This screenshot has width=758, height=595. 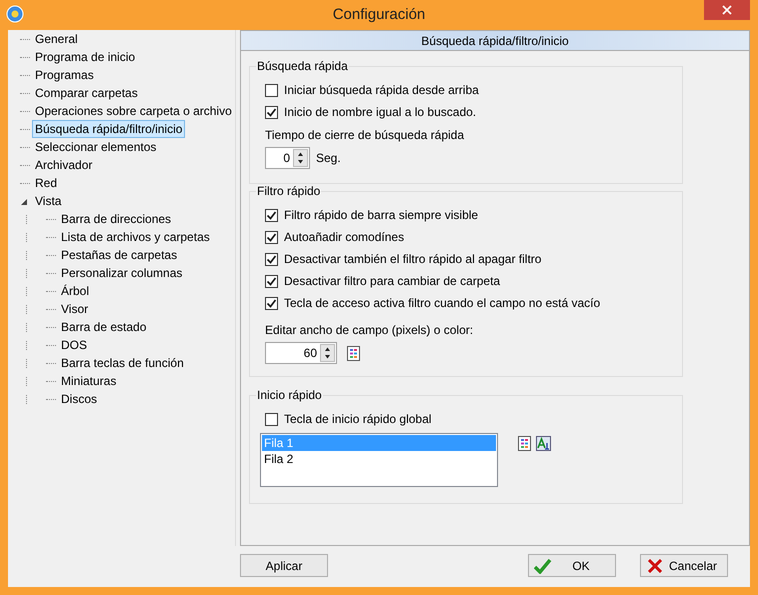 I want to click on tree-item: Barra de estado, so click(x=104, y=327).